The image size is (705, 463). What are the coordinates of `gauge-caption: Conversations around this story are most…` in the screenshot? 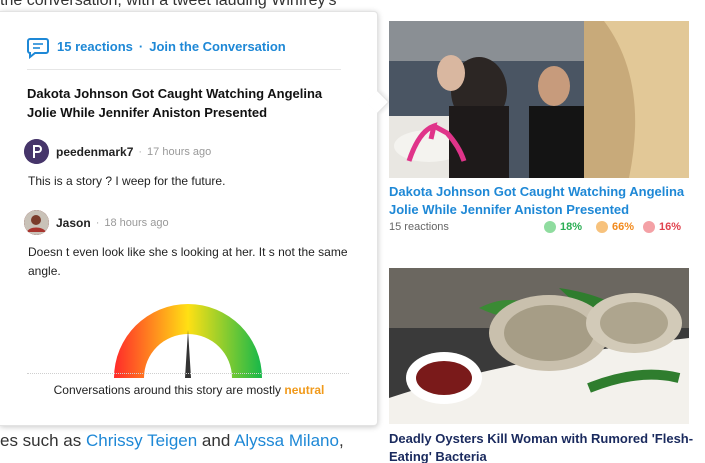 It's located at (189, 390).